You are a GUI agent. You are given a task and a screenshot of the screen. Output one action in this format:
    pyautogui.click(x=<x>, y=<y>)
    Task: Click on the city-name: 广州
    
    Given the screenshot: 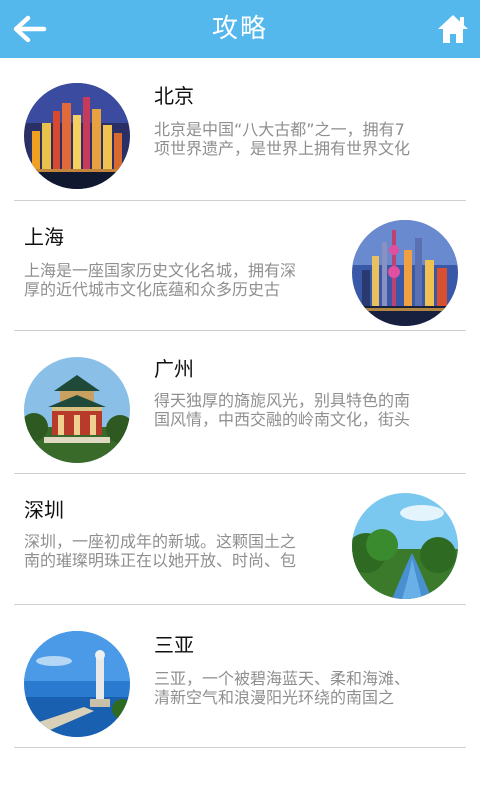 What is the action you would take?
    pyautogui.click(x=174, y=369)
    